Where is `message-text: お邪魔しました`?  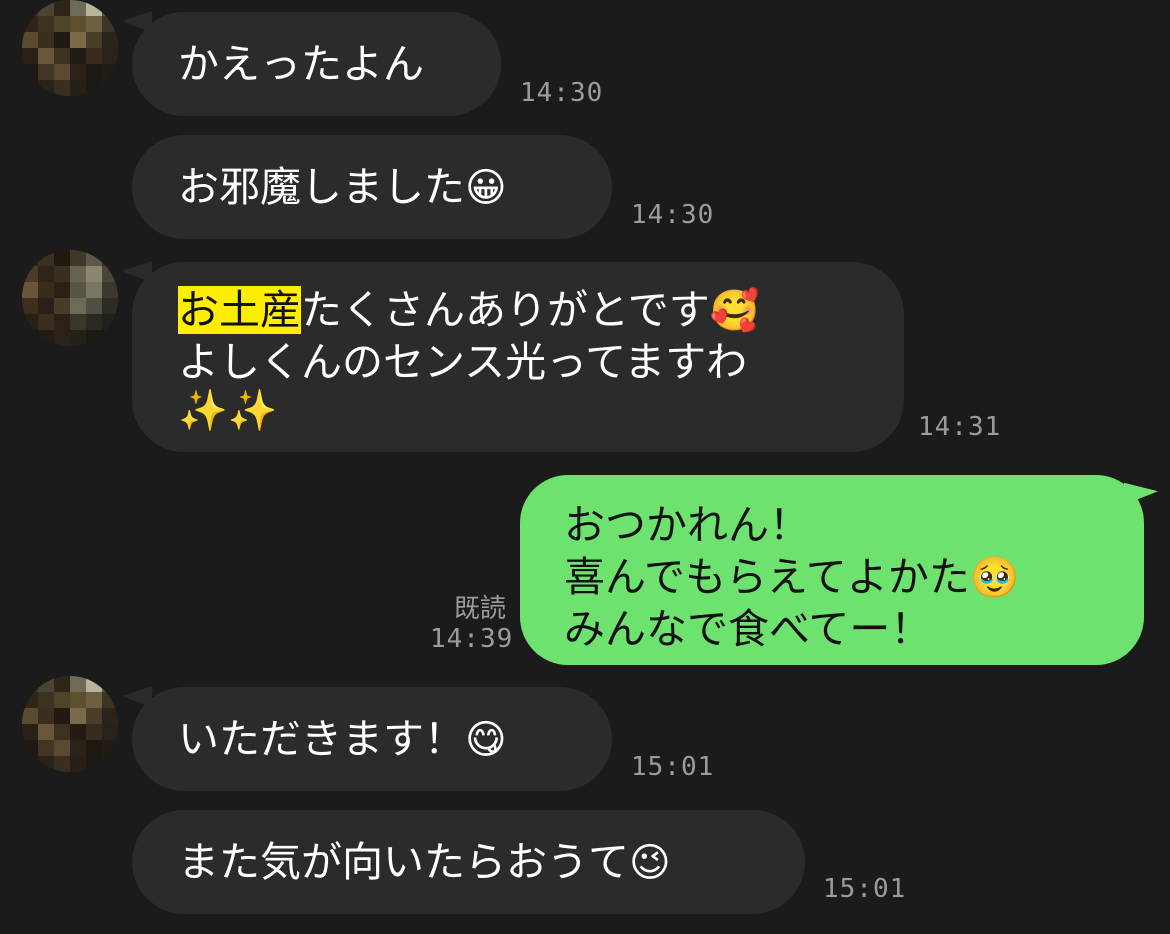 message-text: お邪魔しました is located at coordinates (321, 187).